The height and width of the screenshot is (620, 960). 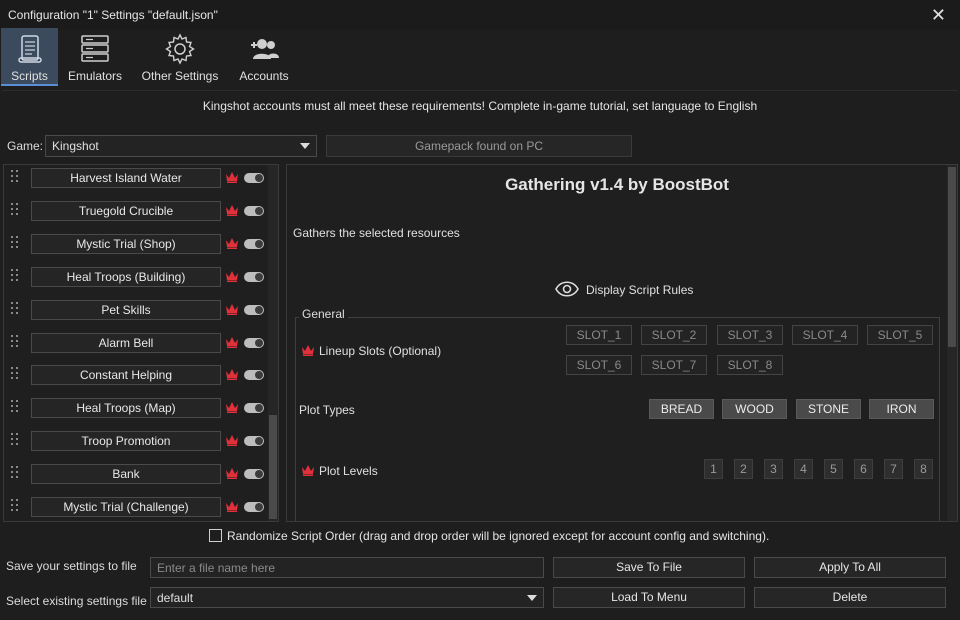 I want to click on plot-type-wood: WOOD, so click(x=754, y=409).